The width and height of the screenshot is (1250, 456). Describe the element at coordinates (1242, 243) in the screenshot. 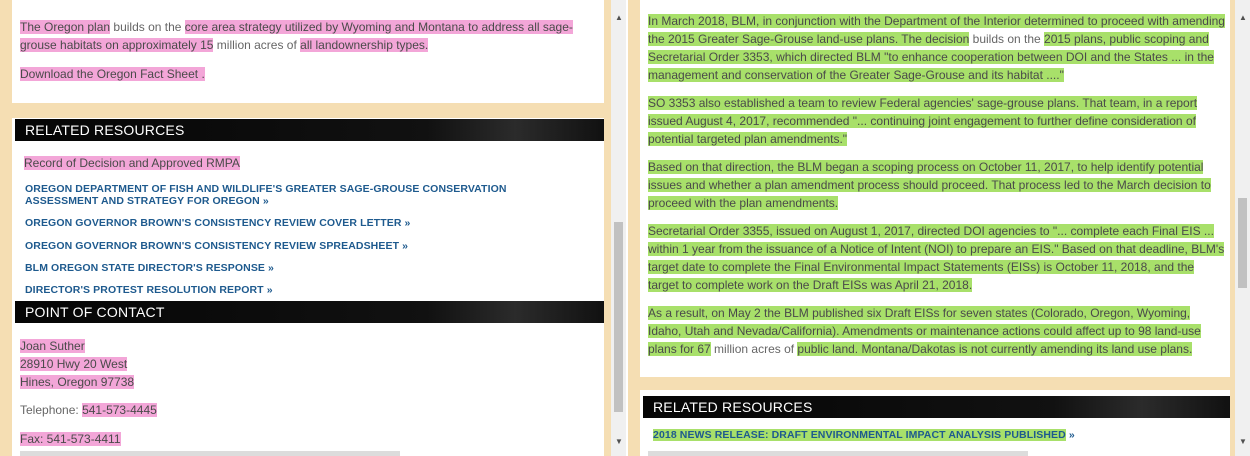

I see `right-scroll-thumb` at that location.